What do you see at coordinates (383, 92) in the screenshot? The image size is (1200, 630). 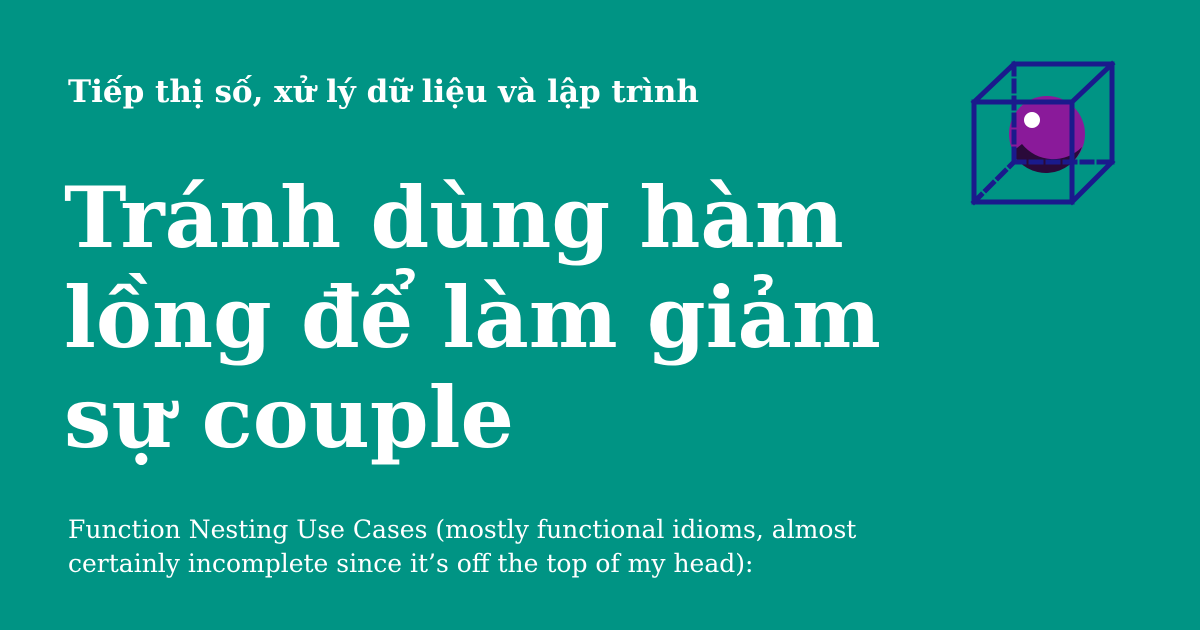 I see `category-label: Tiếp thị số, xử lý dữ liệu và lập trình` at bounding box center [383, 92].